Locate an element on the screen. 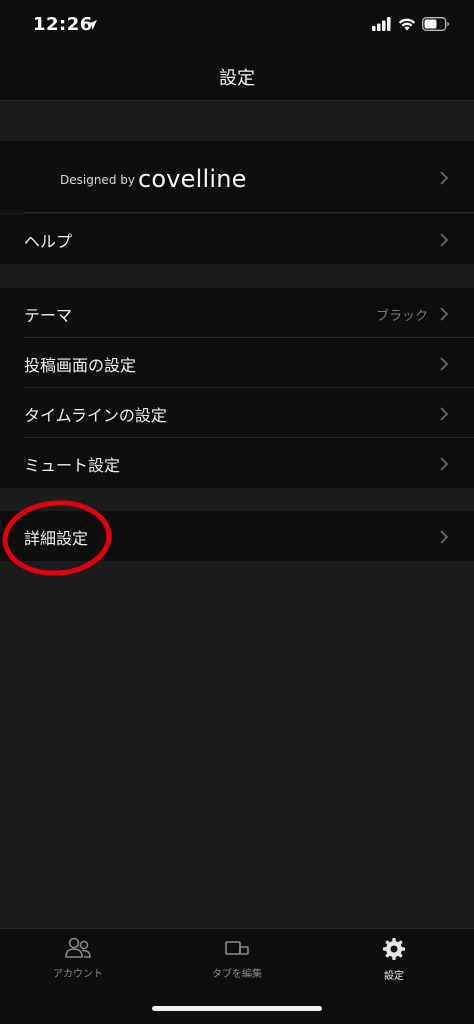  red-circle-annotation is located at coordinates (58, 542).